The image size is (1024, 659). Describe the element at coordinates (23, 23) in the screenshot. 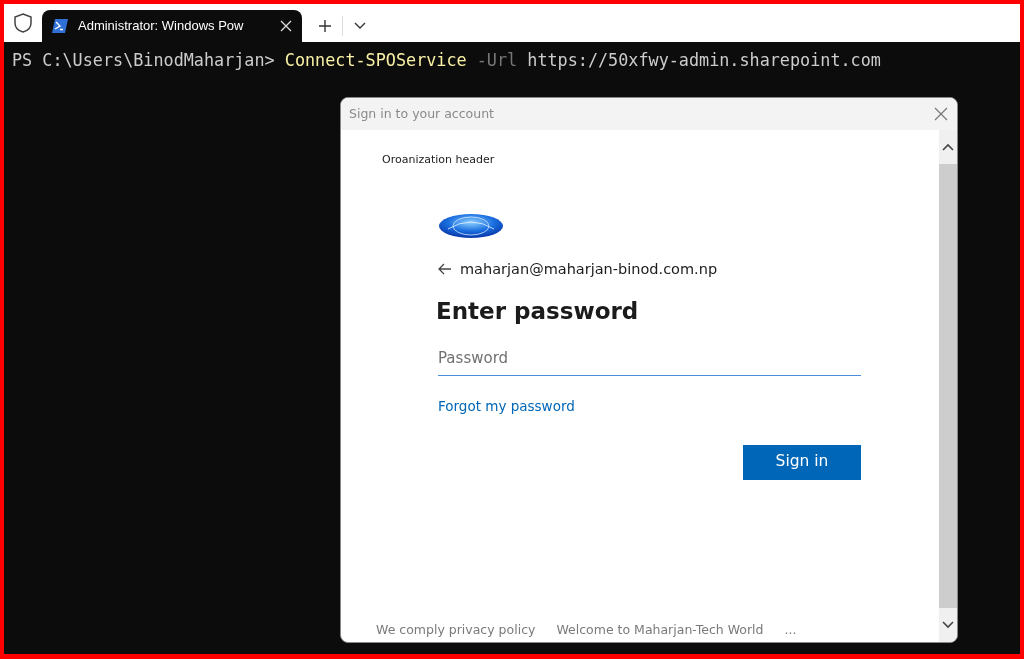

I see `shield-icon` at that location.